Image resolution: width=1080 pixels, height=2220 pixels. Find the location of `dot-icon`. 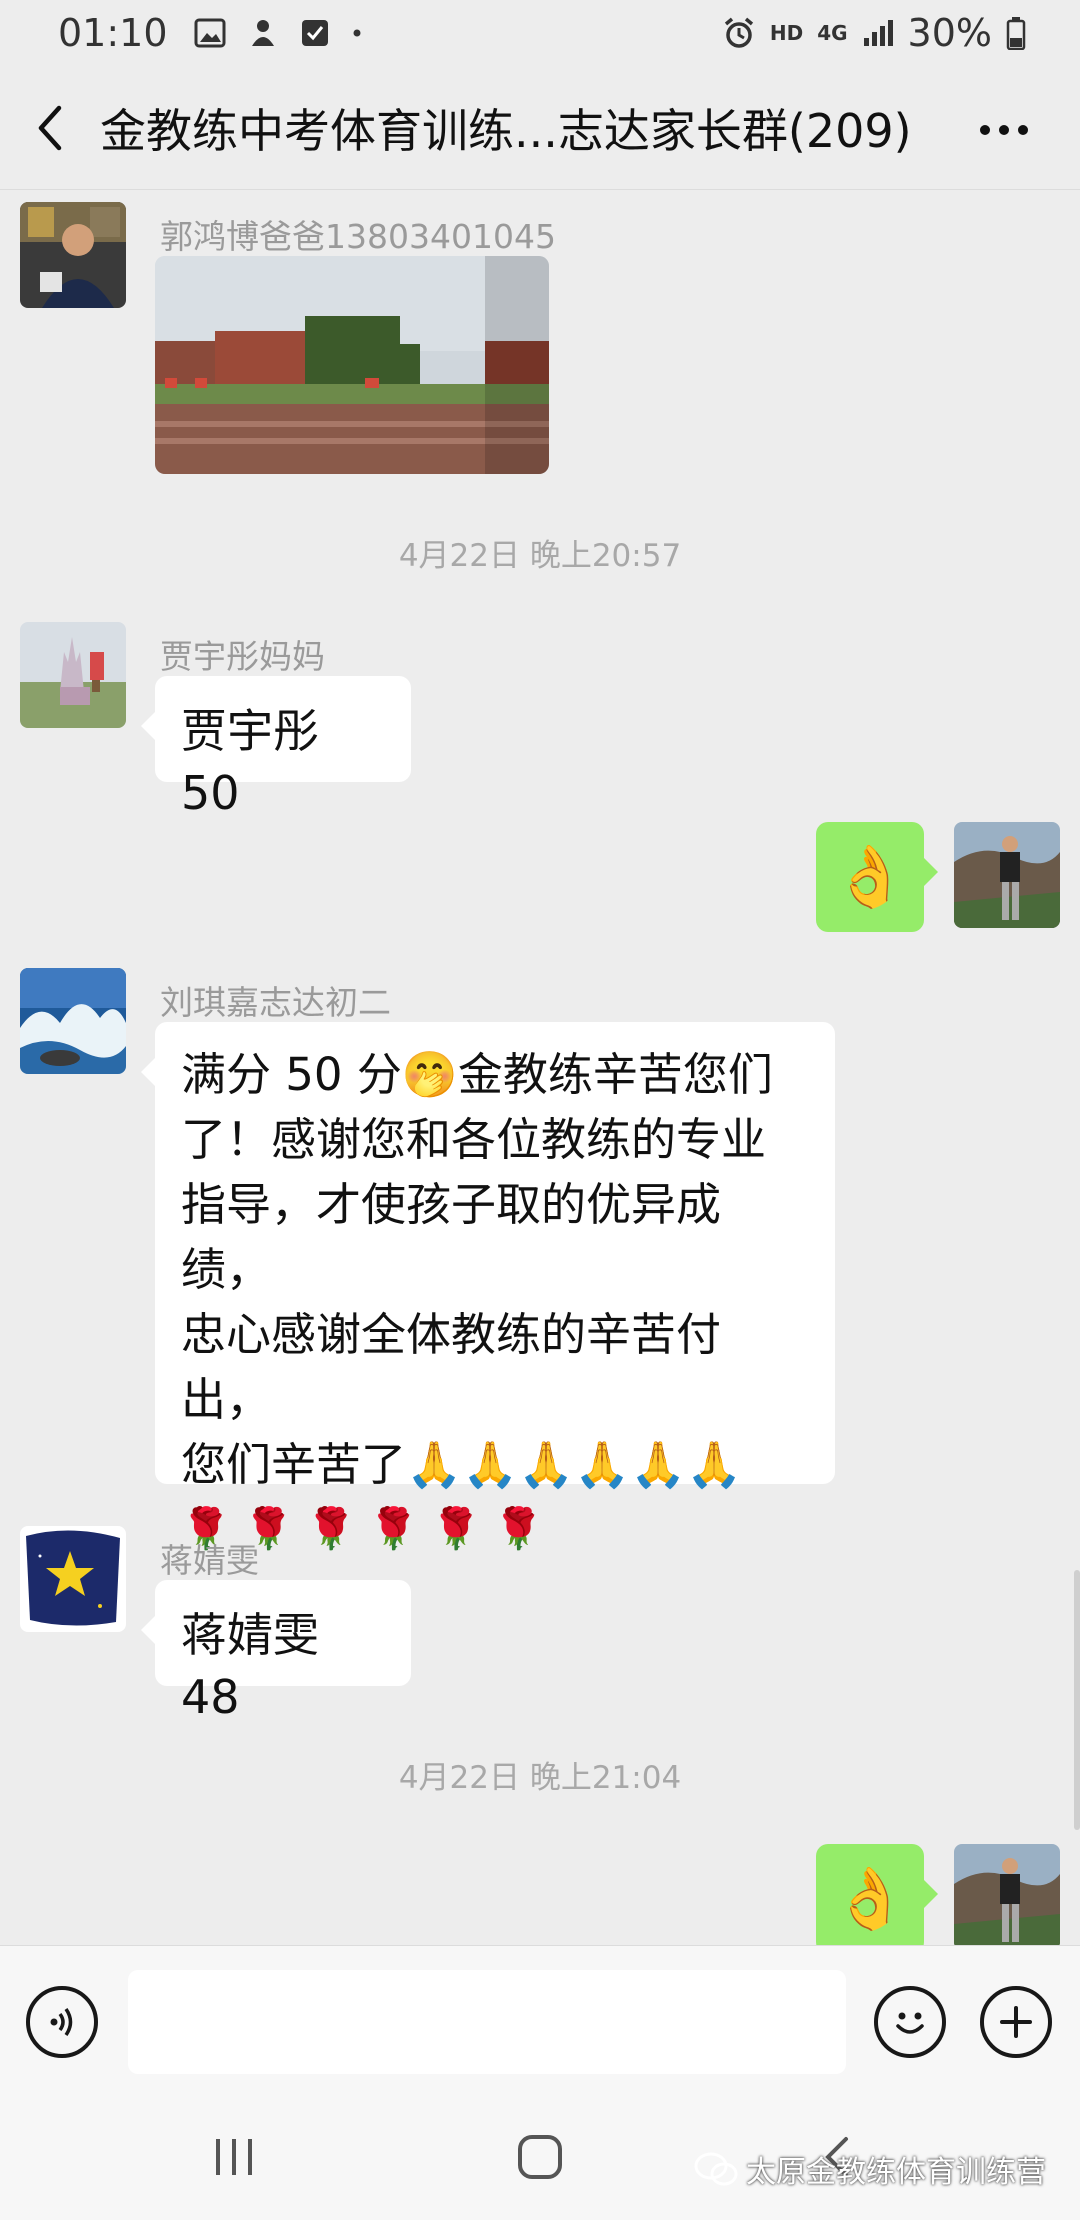

dot-icon is located at coordinates (357, 33).